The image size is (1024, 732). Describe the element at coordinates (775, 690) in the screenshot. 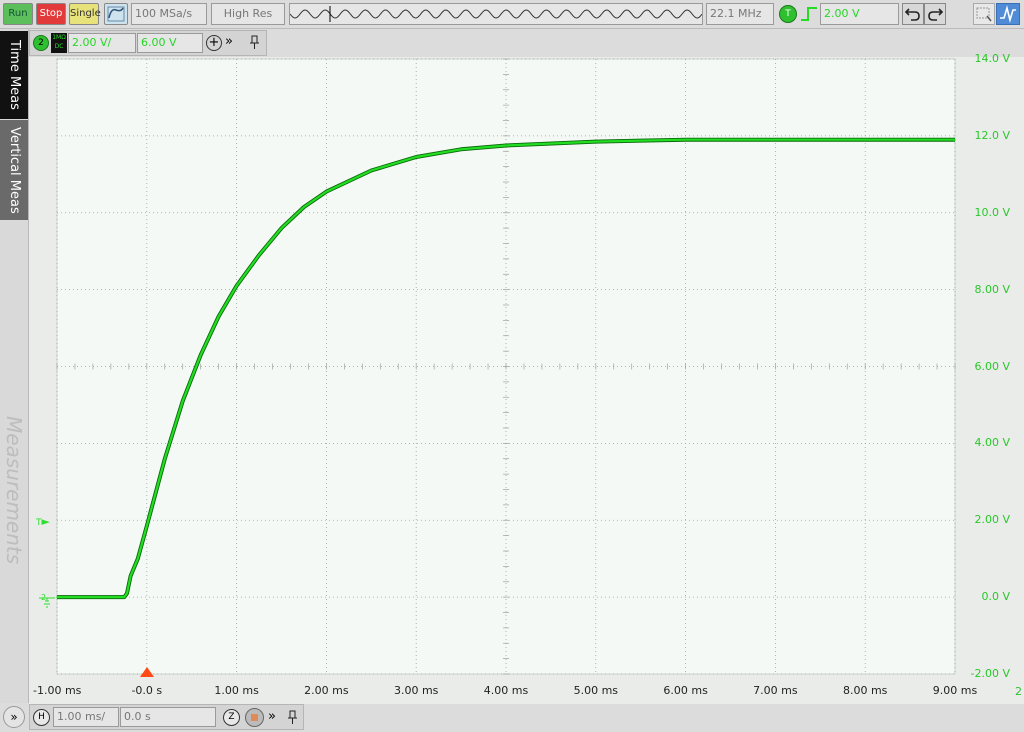

I see `x-tick-label: 7.00 ms` at that location.